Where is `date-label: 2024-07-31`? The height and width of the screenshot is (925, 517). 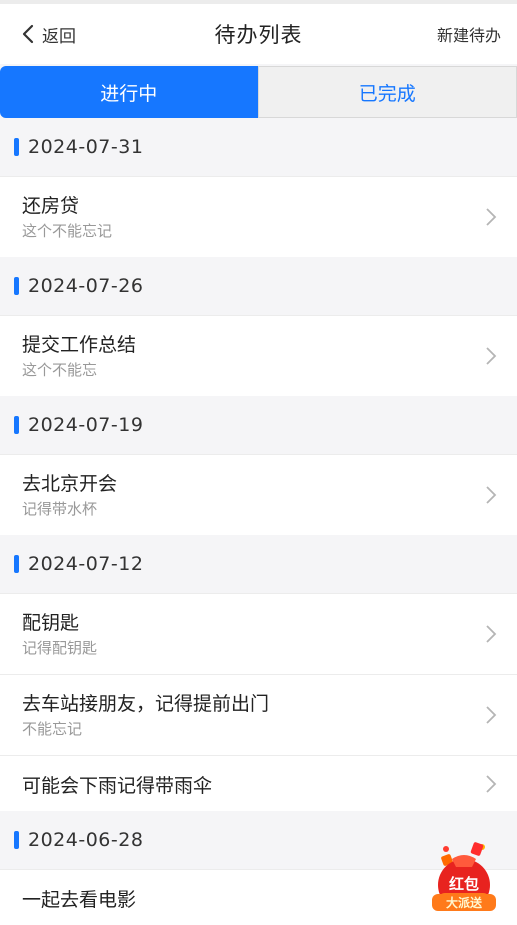
date-label: 2024-07-31 is located at coordinates (85, 147).